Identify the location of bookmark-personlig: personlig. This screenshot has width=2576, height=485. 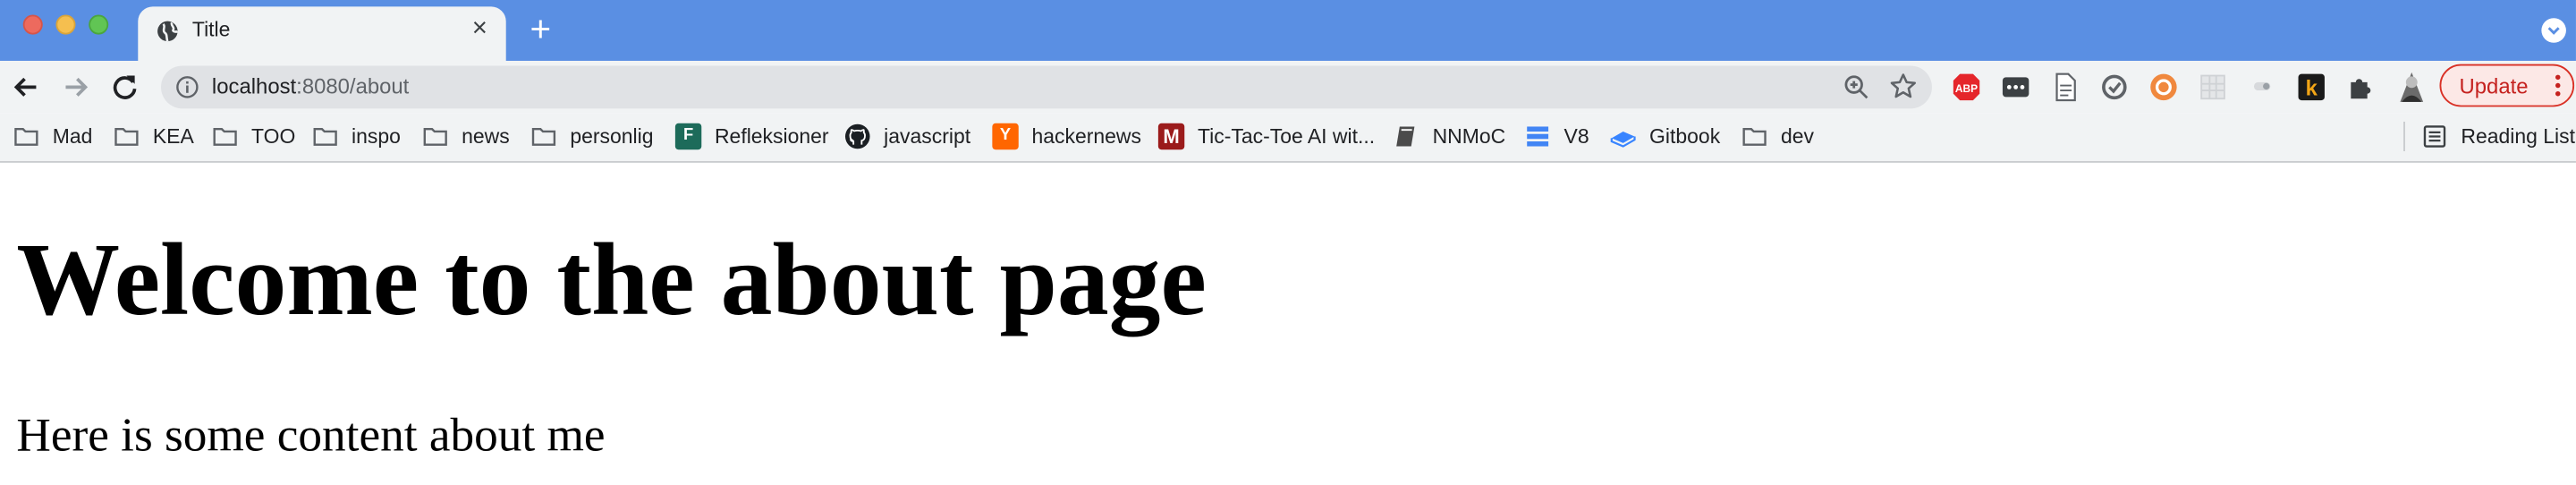
(592, 136).